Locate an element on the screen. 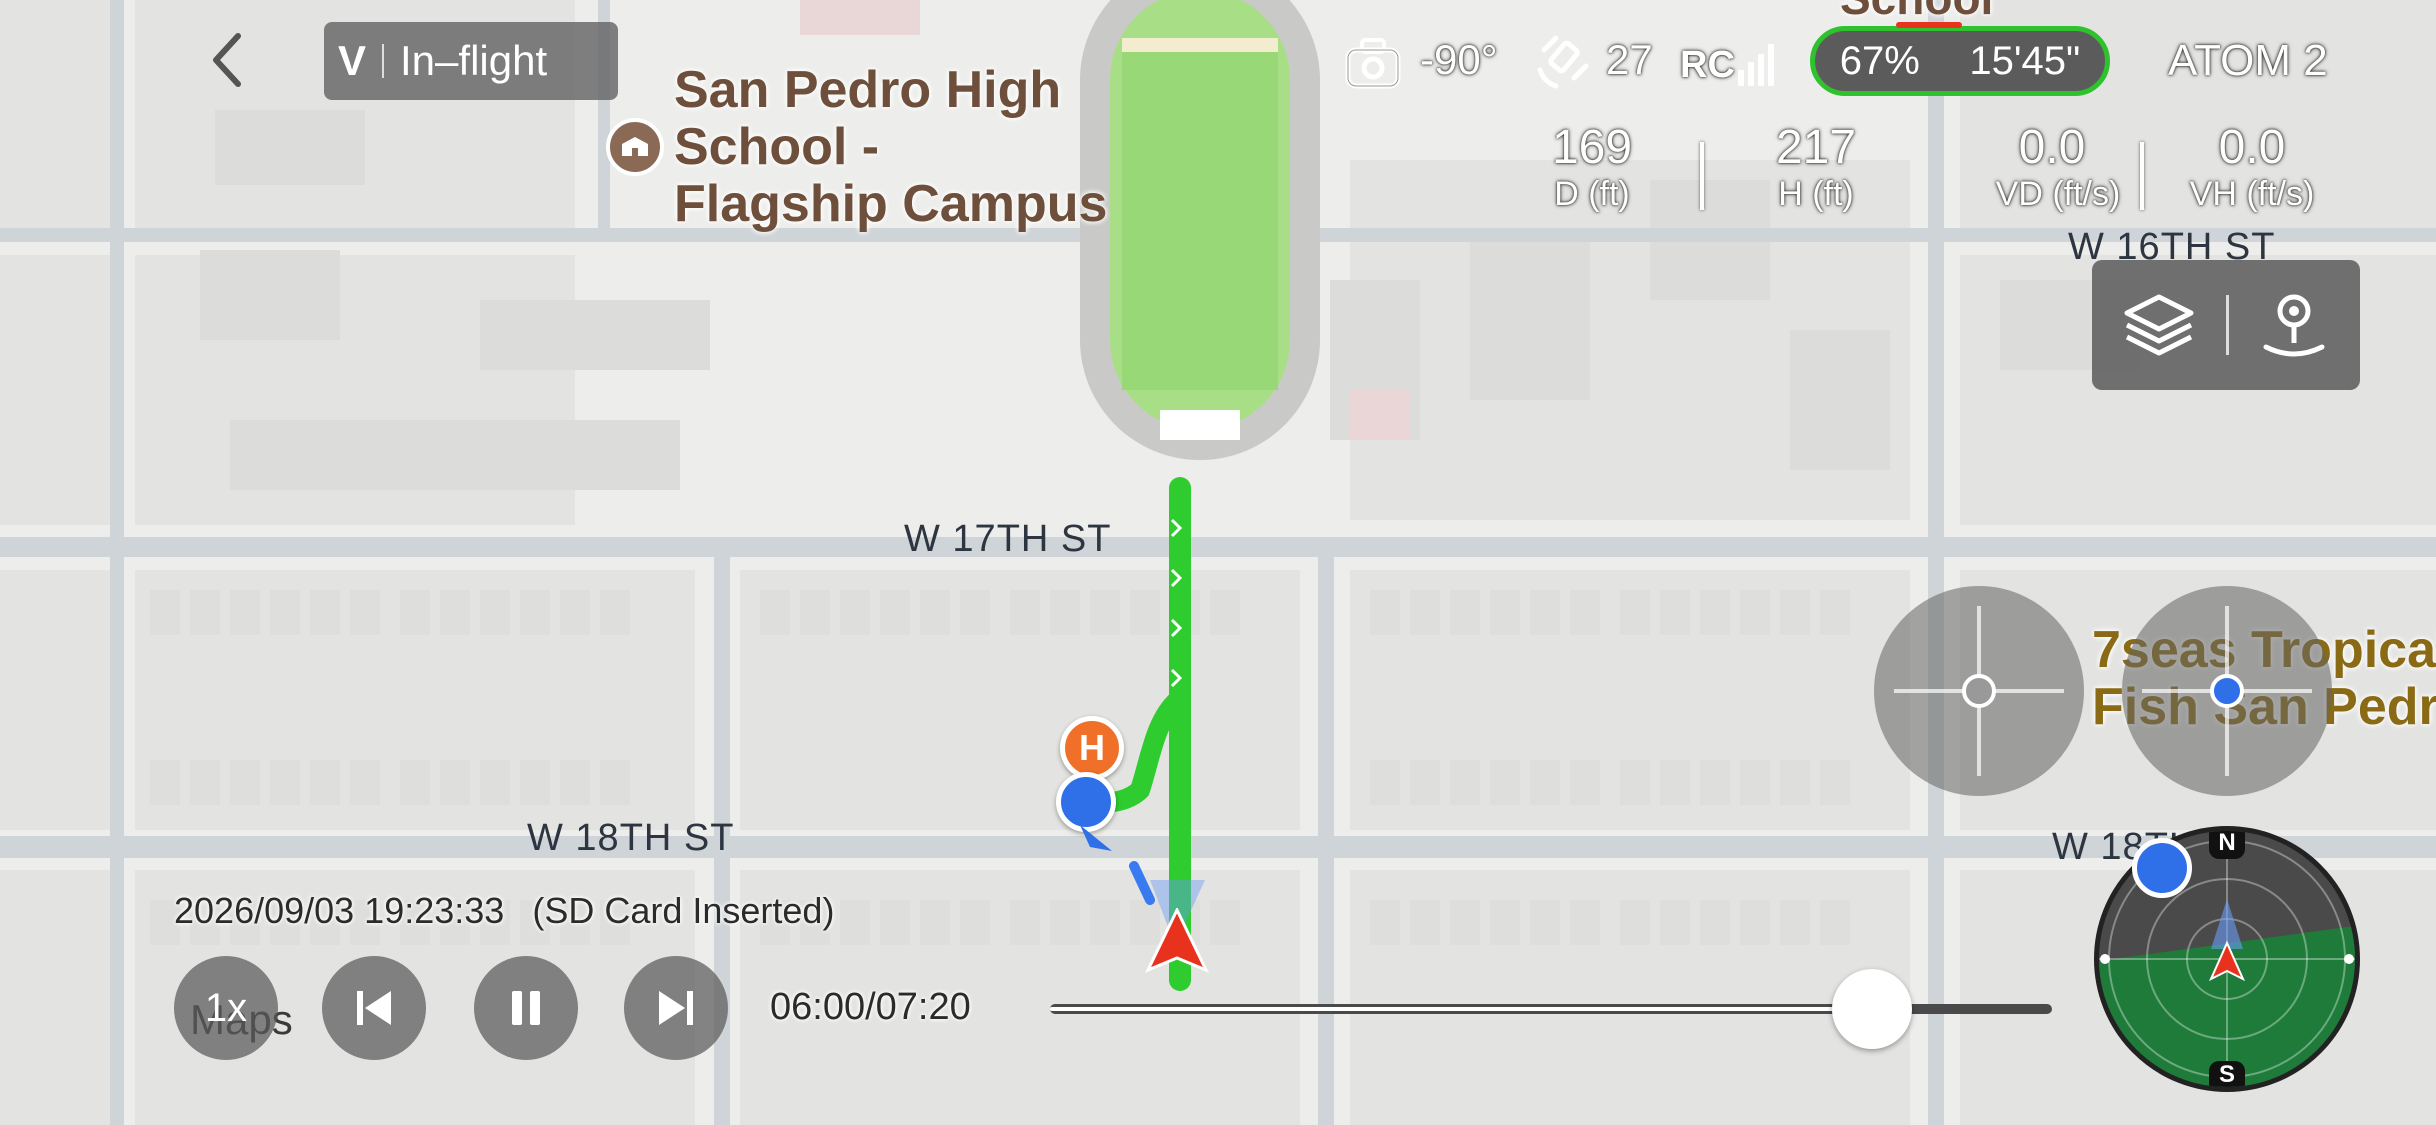 The image size is (2436, 1125). next-button is located at coordinates (676, 1008).